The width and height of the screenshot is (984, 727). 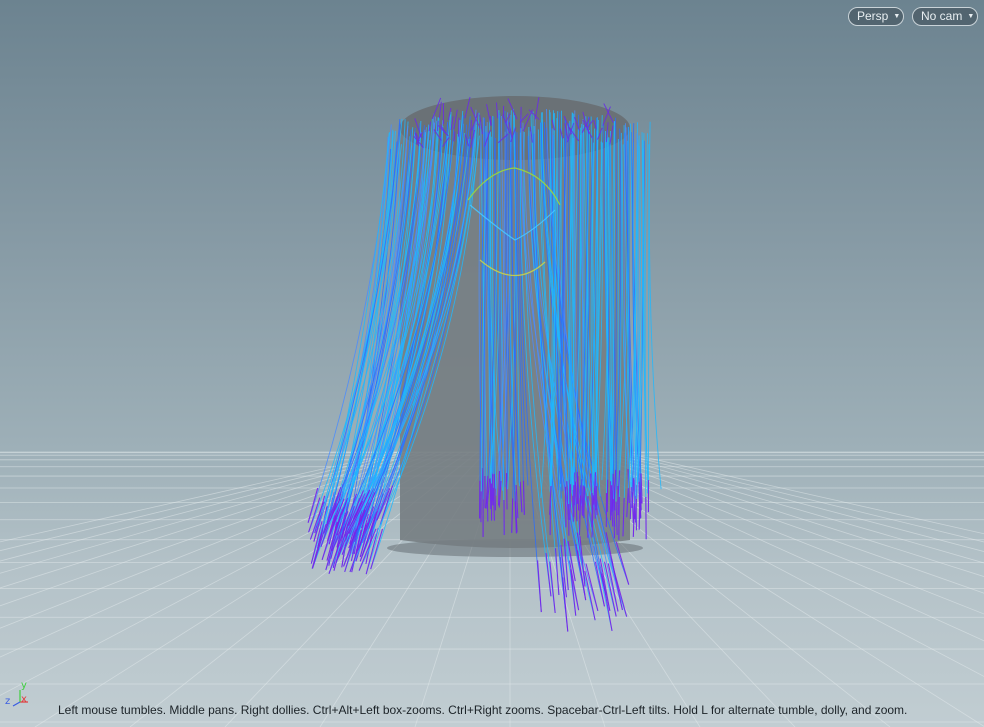 What do you see at coordinates (24, 699) in the screenshot?
I see `axis-x-label: x` at bounding box center [24, 699].